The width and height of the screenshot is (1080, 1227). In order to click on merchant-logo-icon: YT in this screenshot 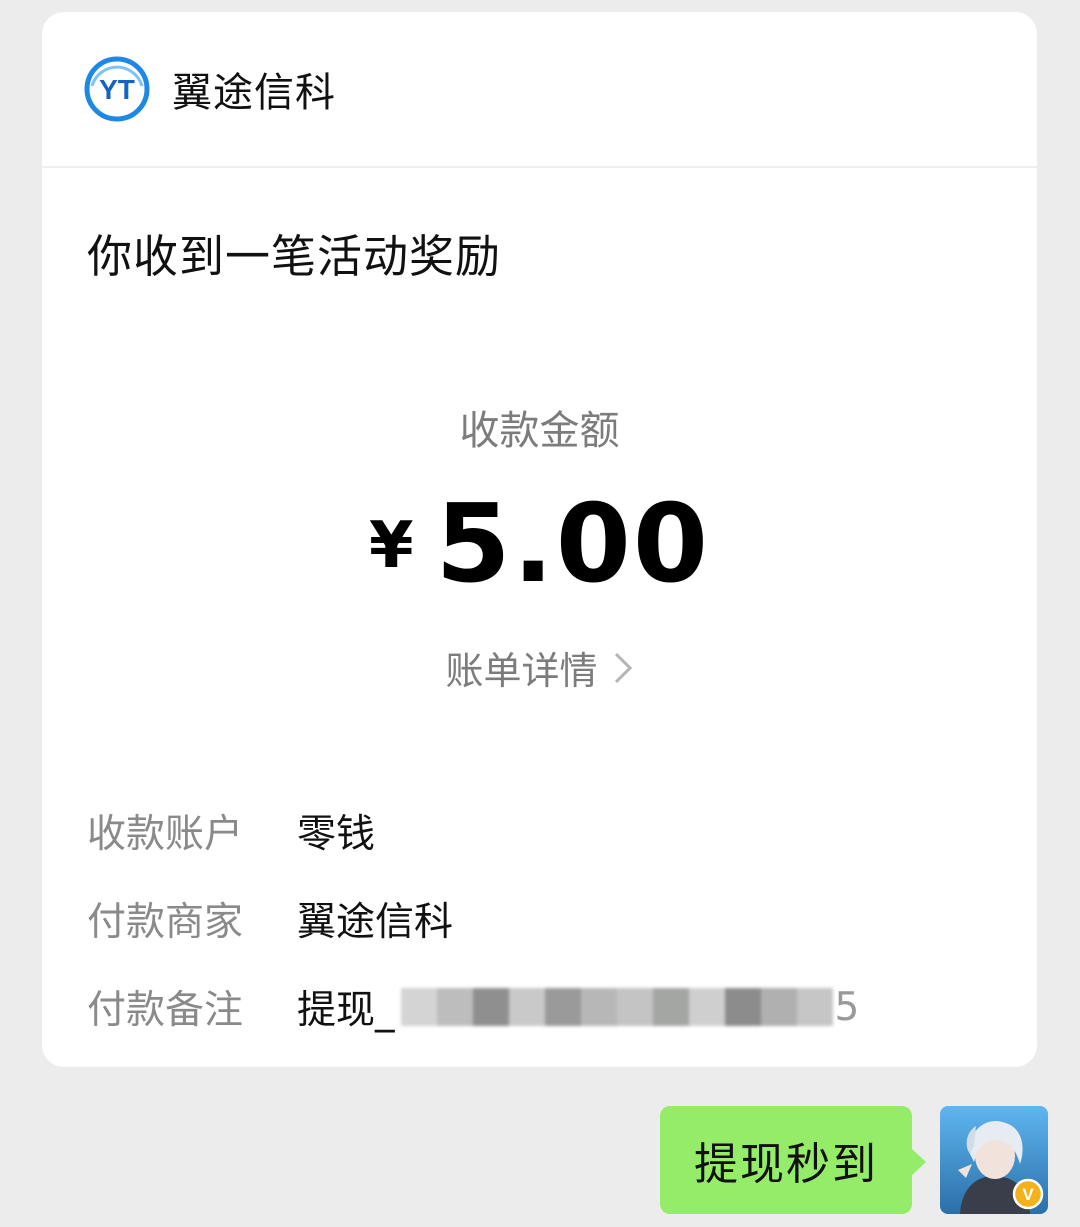, I will do `click(117, 89)`.